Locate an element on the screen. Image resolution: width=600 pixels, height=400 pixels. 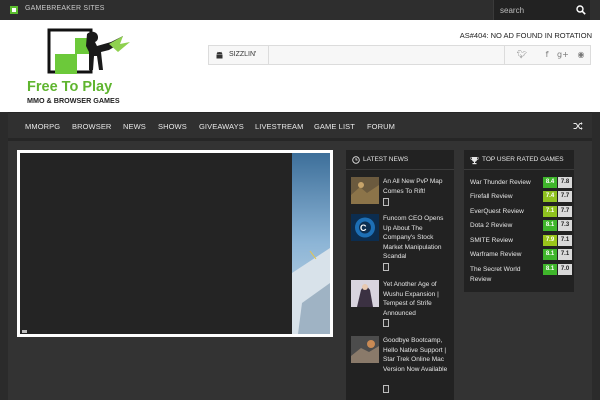
nav-item-giveaways: GIVEAWAYS is located at coordinates (221, 126).